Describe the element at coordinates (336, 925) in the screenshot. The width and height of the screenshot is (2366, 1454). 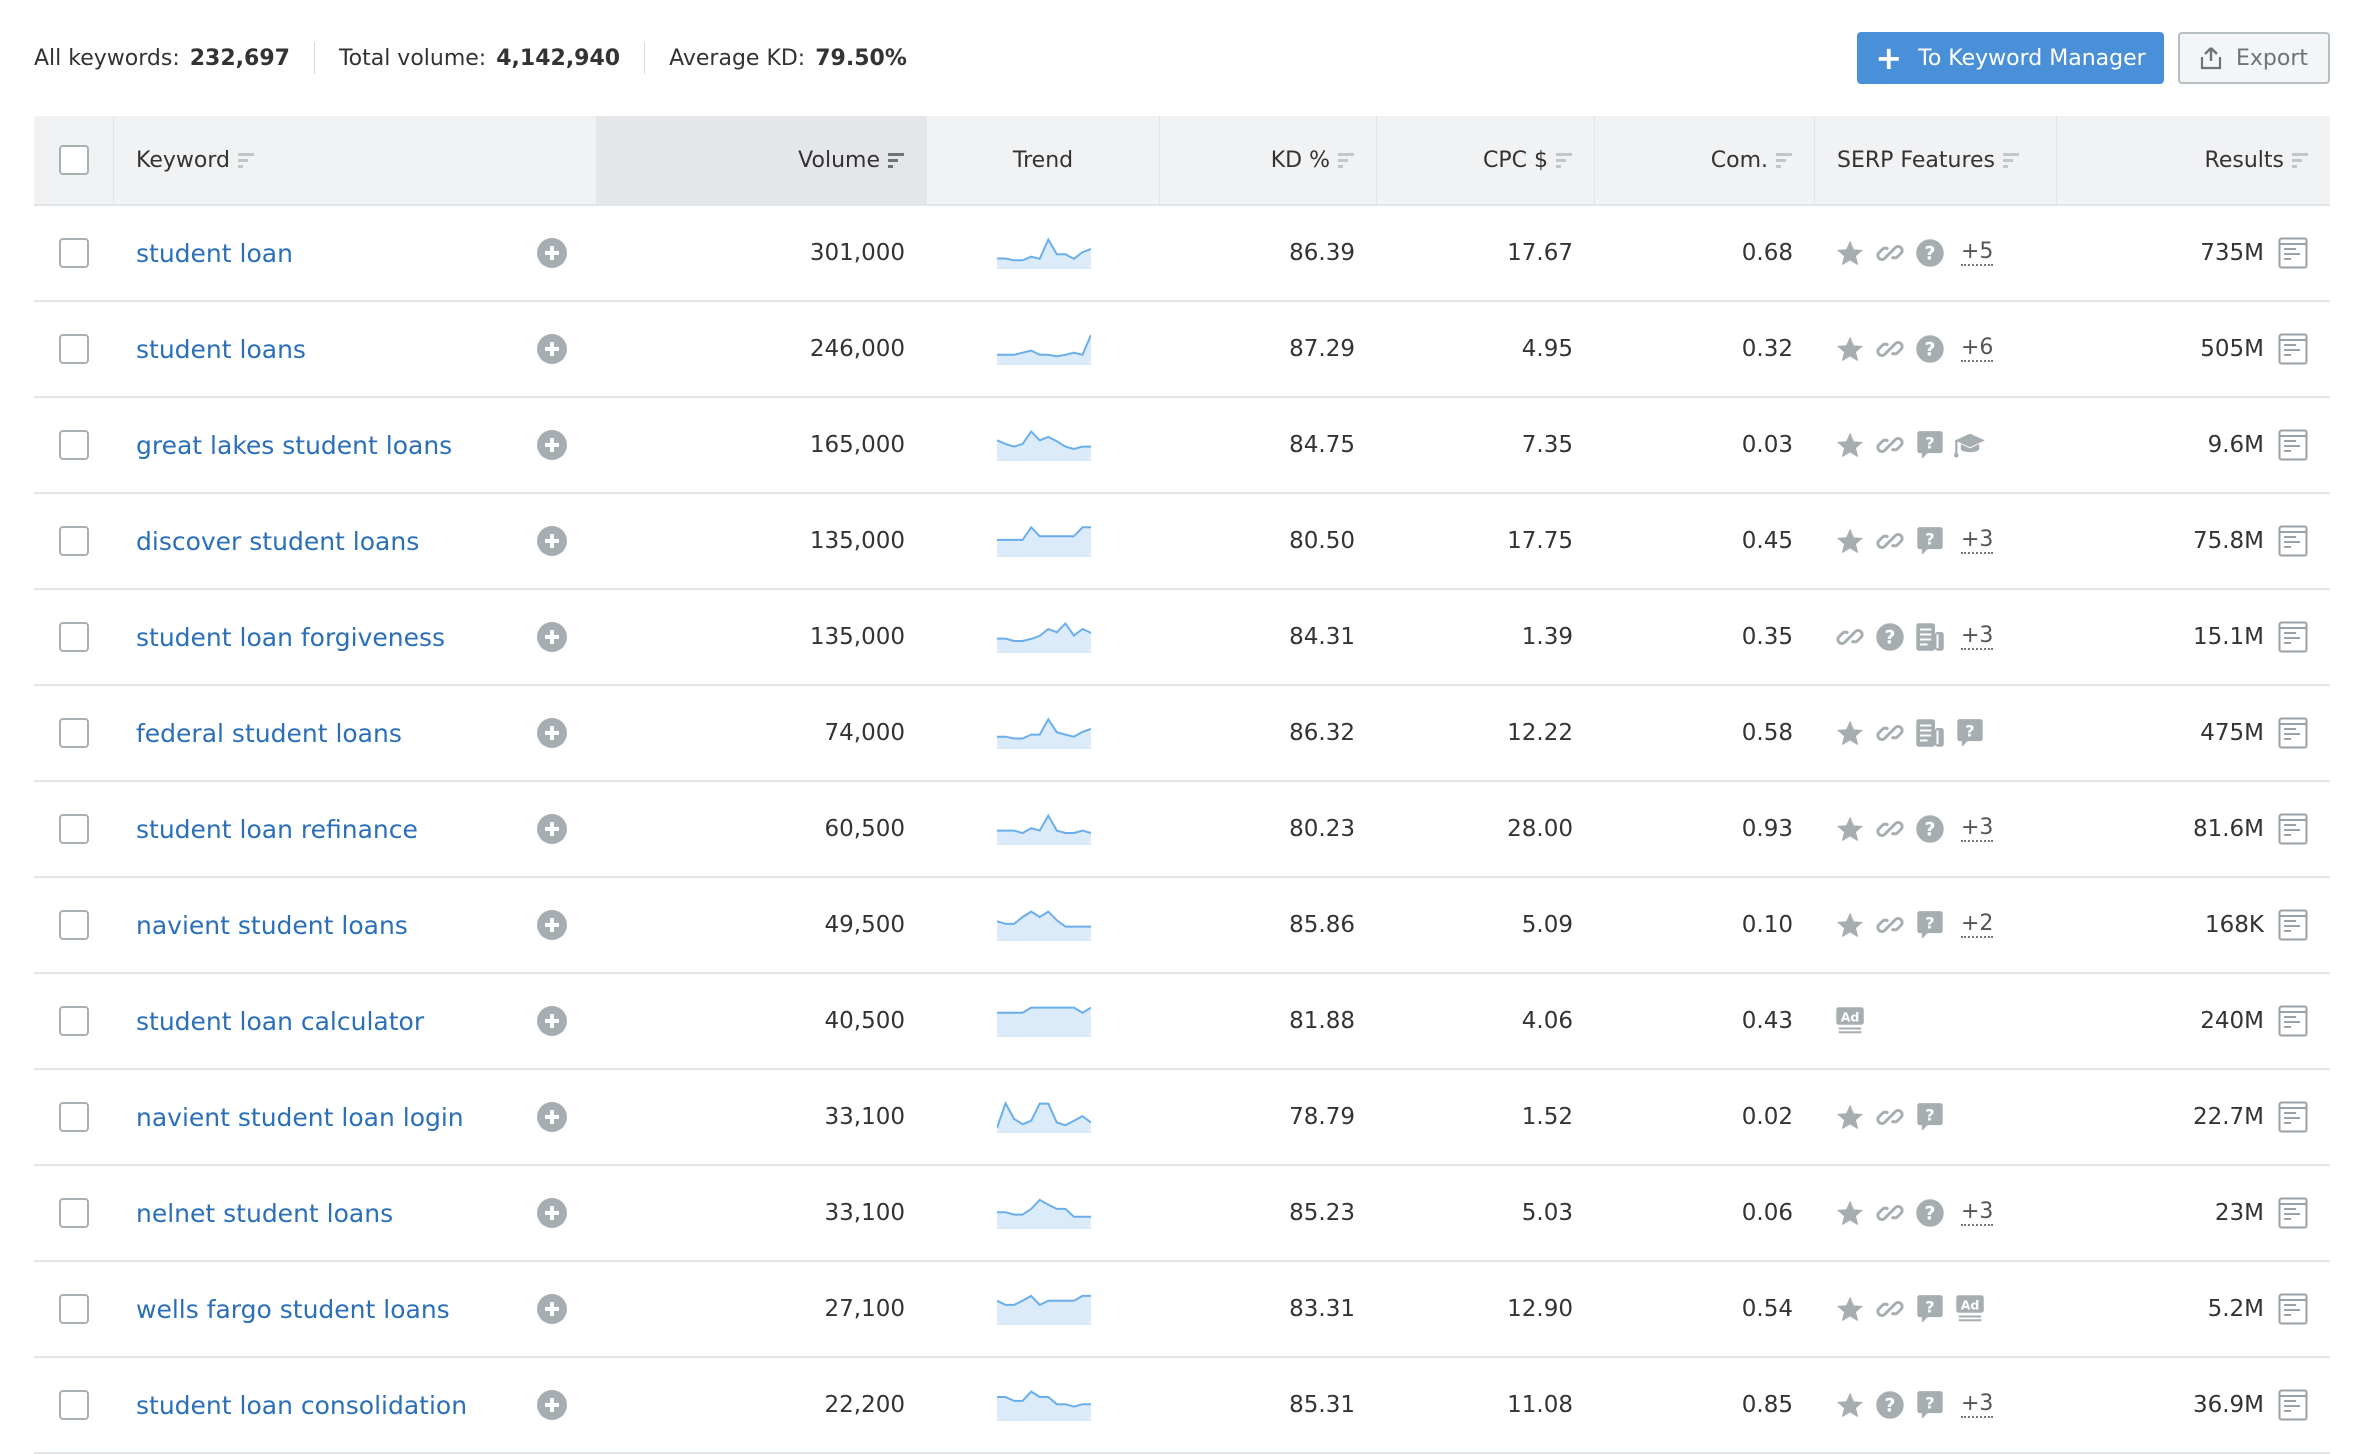
I see `keyword-link: navient student loans` at that location.